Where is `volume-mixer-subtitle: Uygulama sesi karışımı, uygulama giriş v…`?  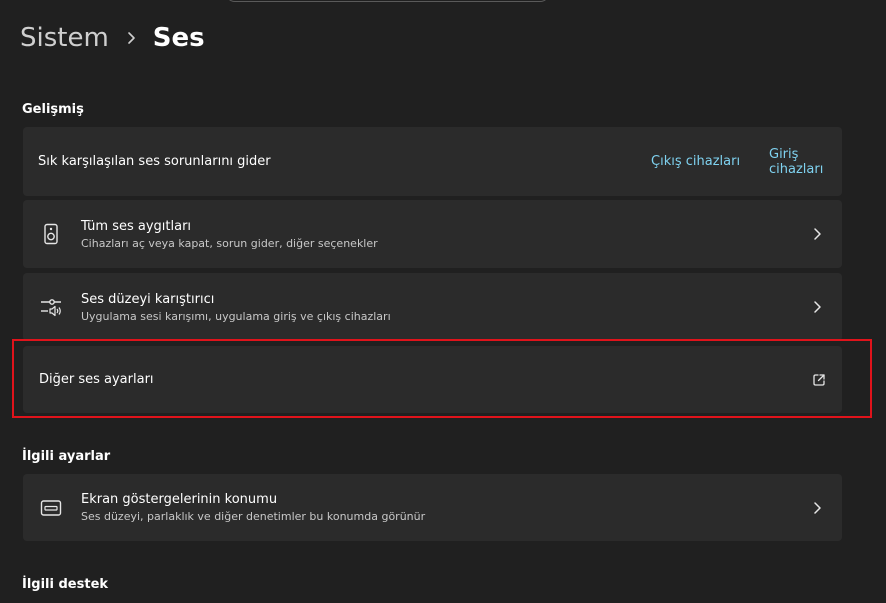 volume-mixer-subtitle: Uygulama sesi karışımı, uygulama giriş v… is located at coordinates (236, 316).